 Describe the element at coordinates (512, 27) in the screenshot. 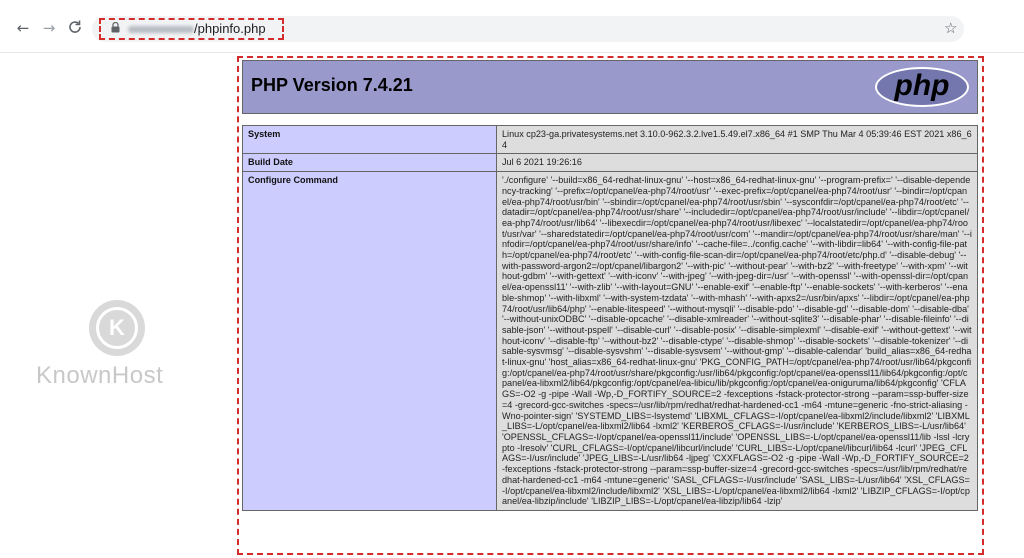

I see `browser-toolbar: ← → /phpinfo.php ☆` at that location.